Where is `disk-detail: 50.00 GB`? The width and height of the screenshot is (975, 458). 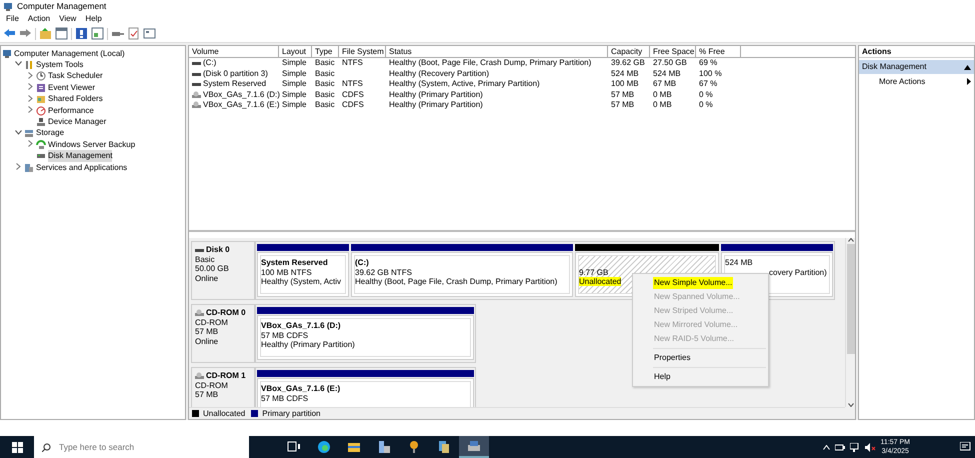
disk-detail: 50.00 GB is located at coordinates (212, 269).